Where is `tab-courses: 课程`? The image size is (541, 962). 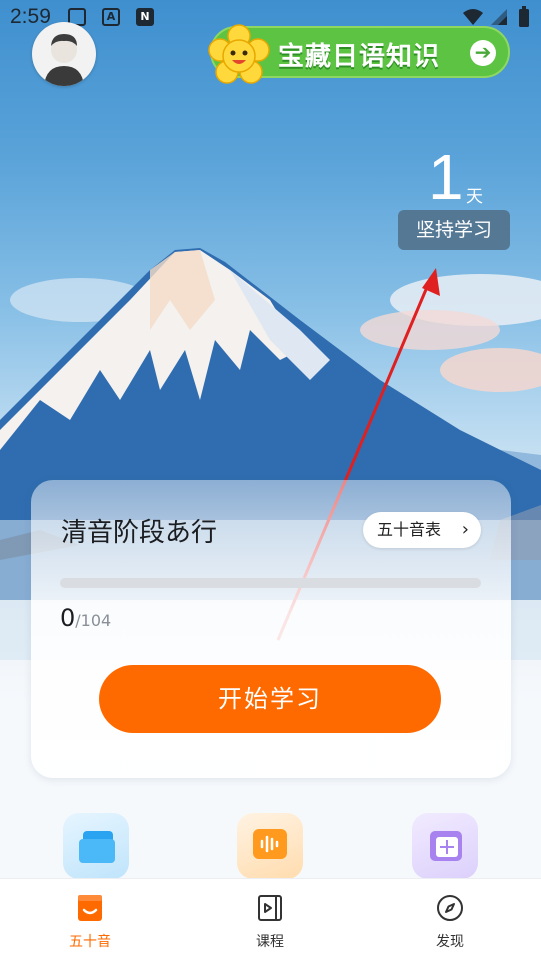
tab-courses: 课程 is located at coordinates (270, 922).